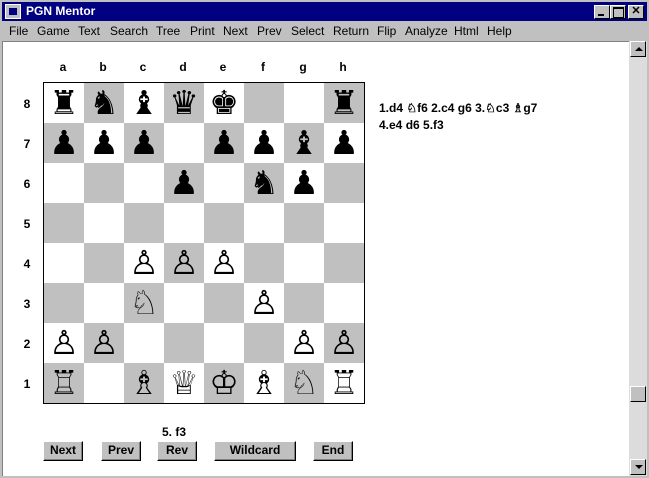 Image resolution: width=649 pixels, height=478 pixels. I want to click on menu-text: Text, so click(89, 31).